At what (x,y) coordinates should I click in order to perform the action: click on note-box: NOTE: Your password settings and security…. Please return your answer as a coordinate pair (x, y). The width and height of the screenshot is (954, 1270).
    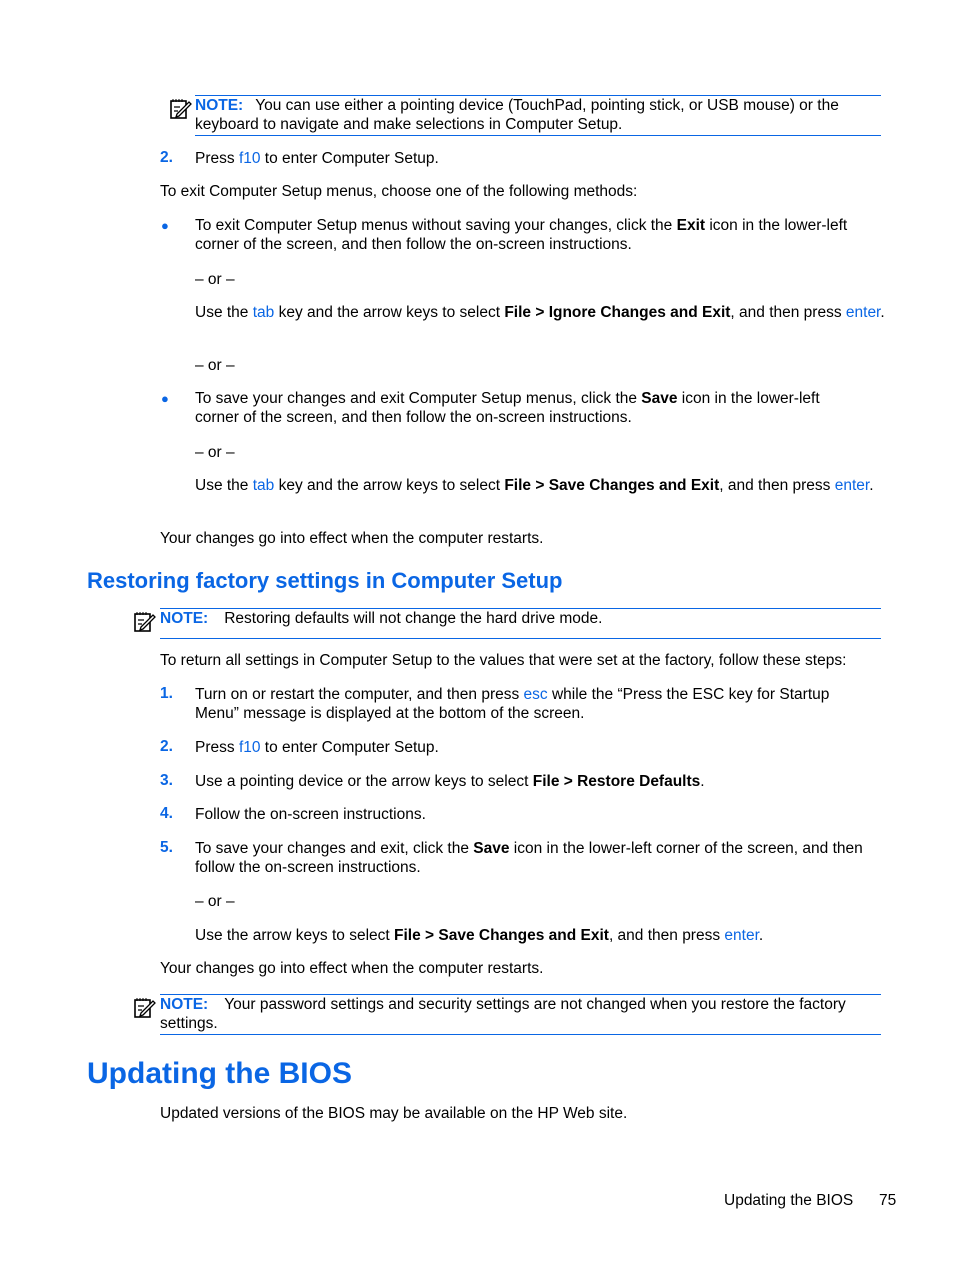
    Looking at the image, I should click on (520, 1014).